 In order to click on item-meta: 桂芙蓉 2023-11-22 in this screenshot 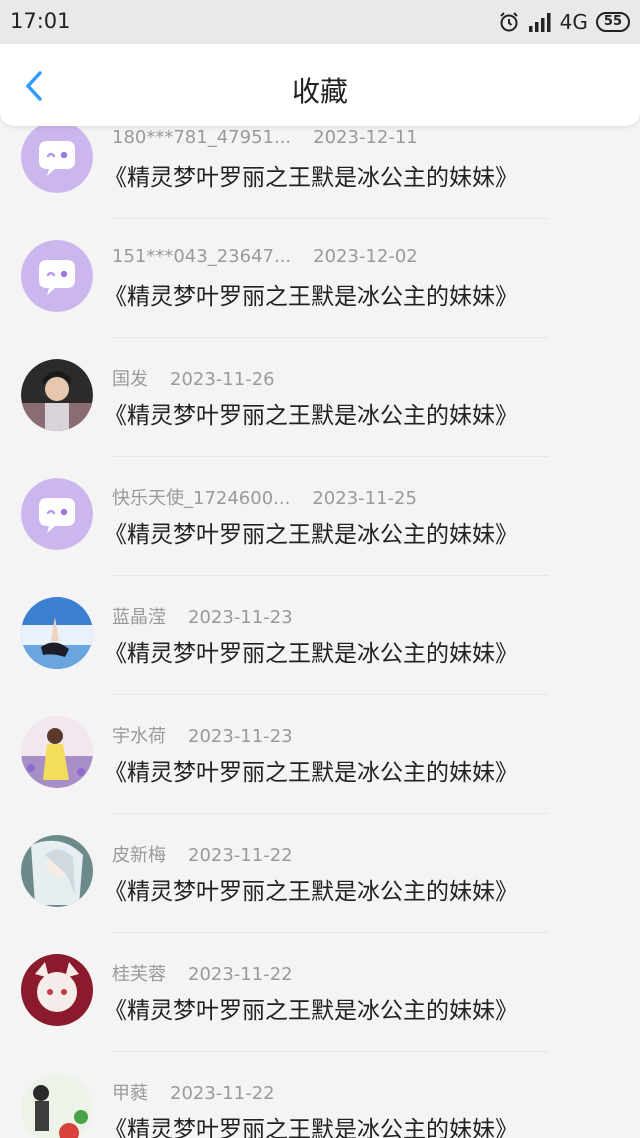, I will do `click(202, 973)`.